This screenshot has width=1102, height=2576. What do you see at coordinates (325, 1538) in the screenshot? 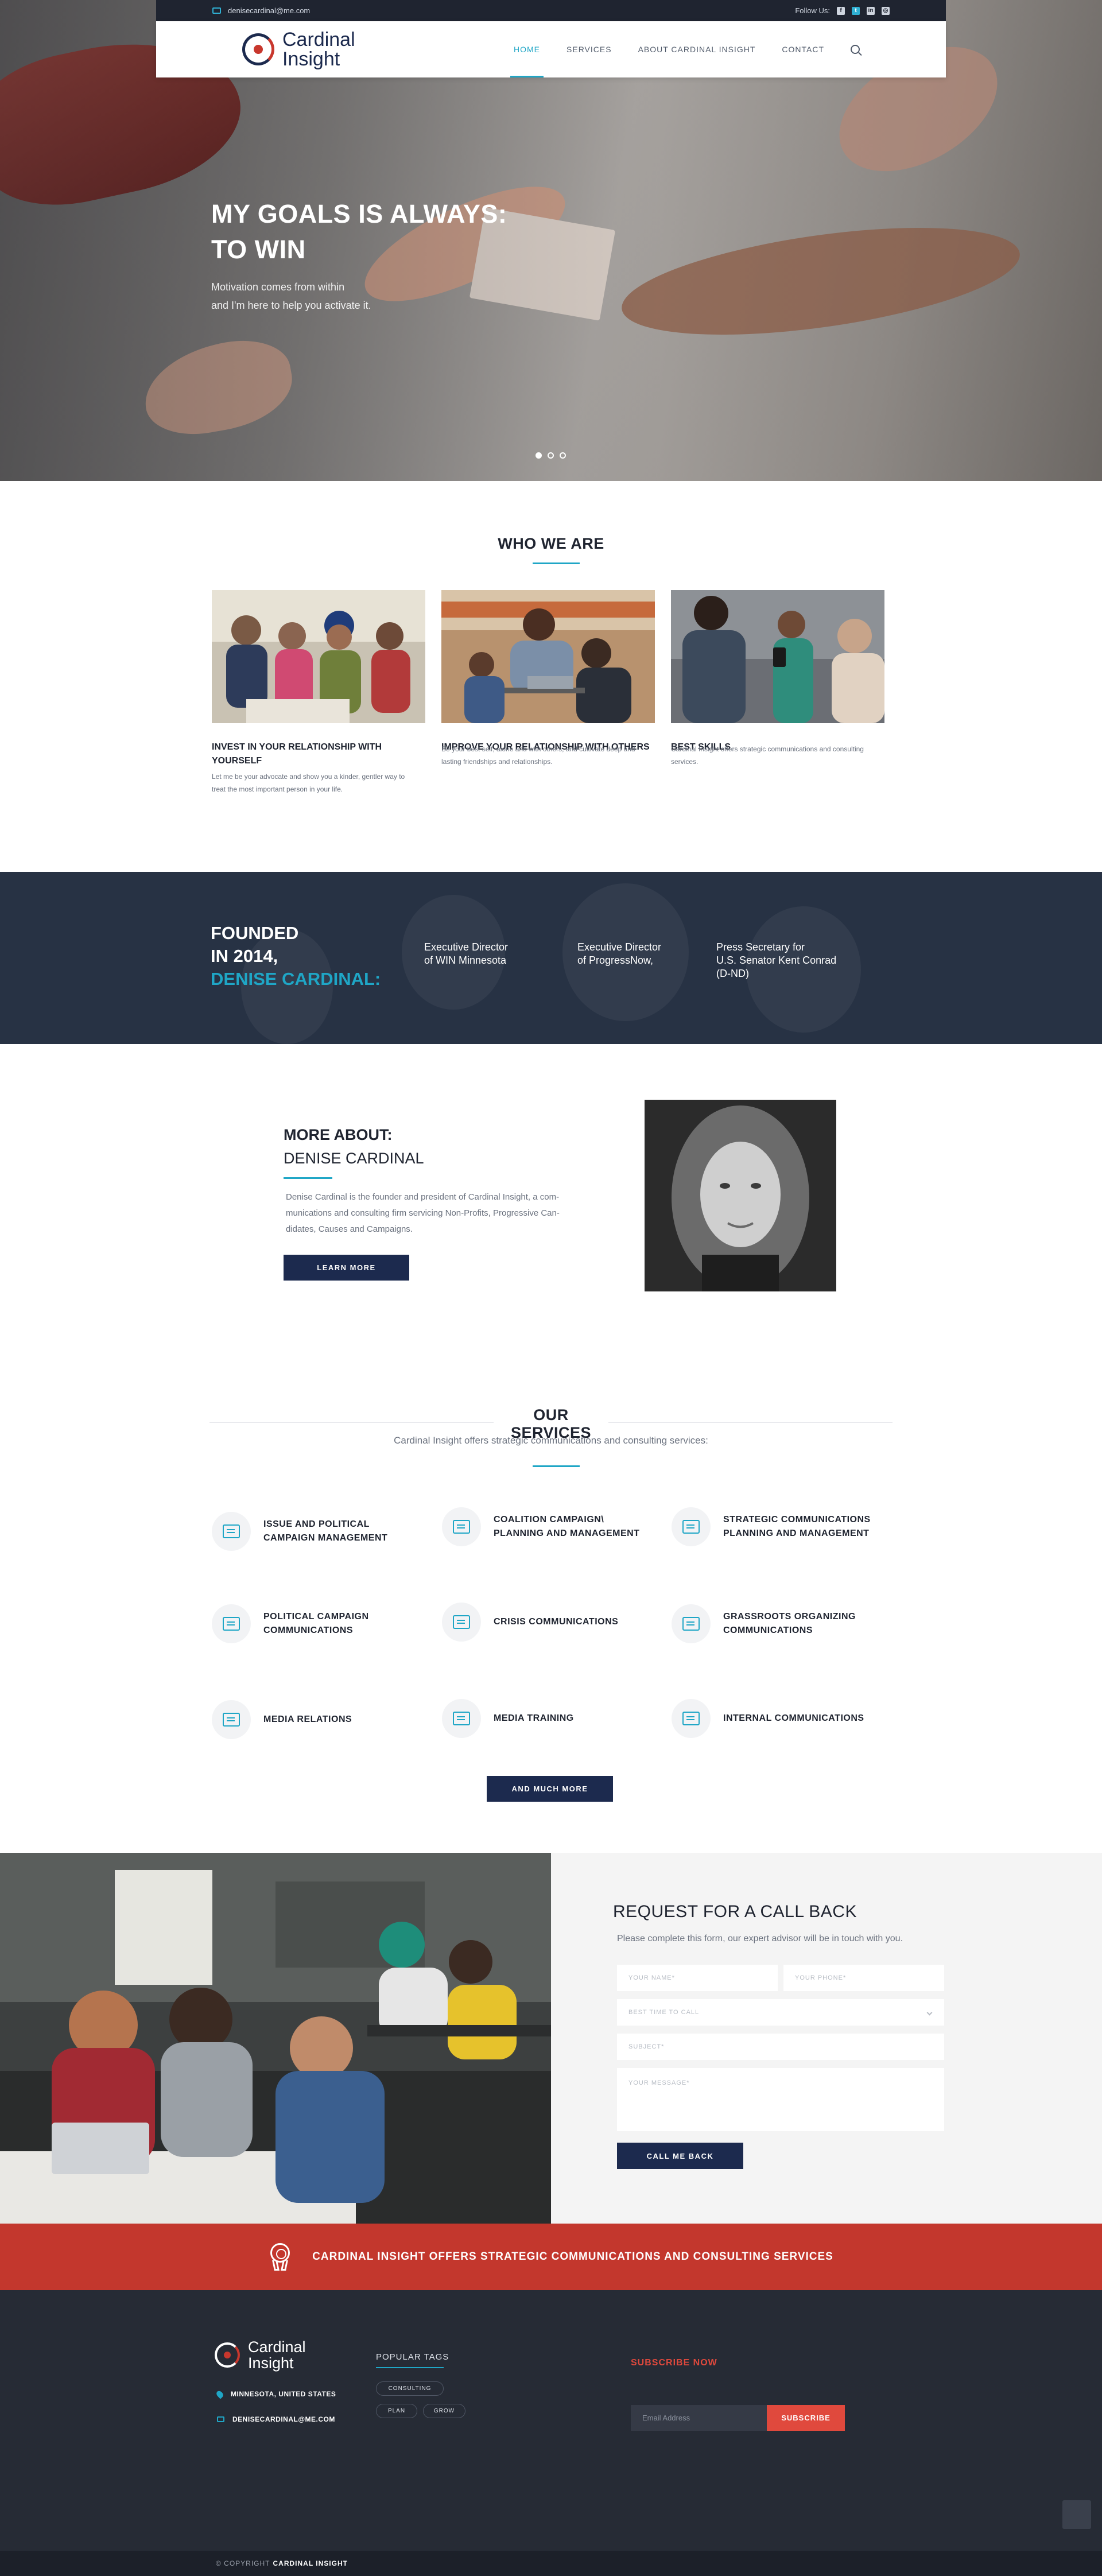
I see `service-label-line: CAMPAIGN MANAGEMENT` at bounding box center [325, 1538].